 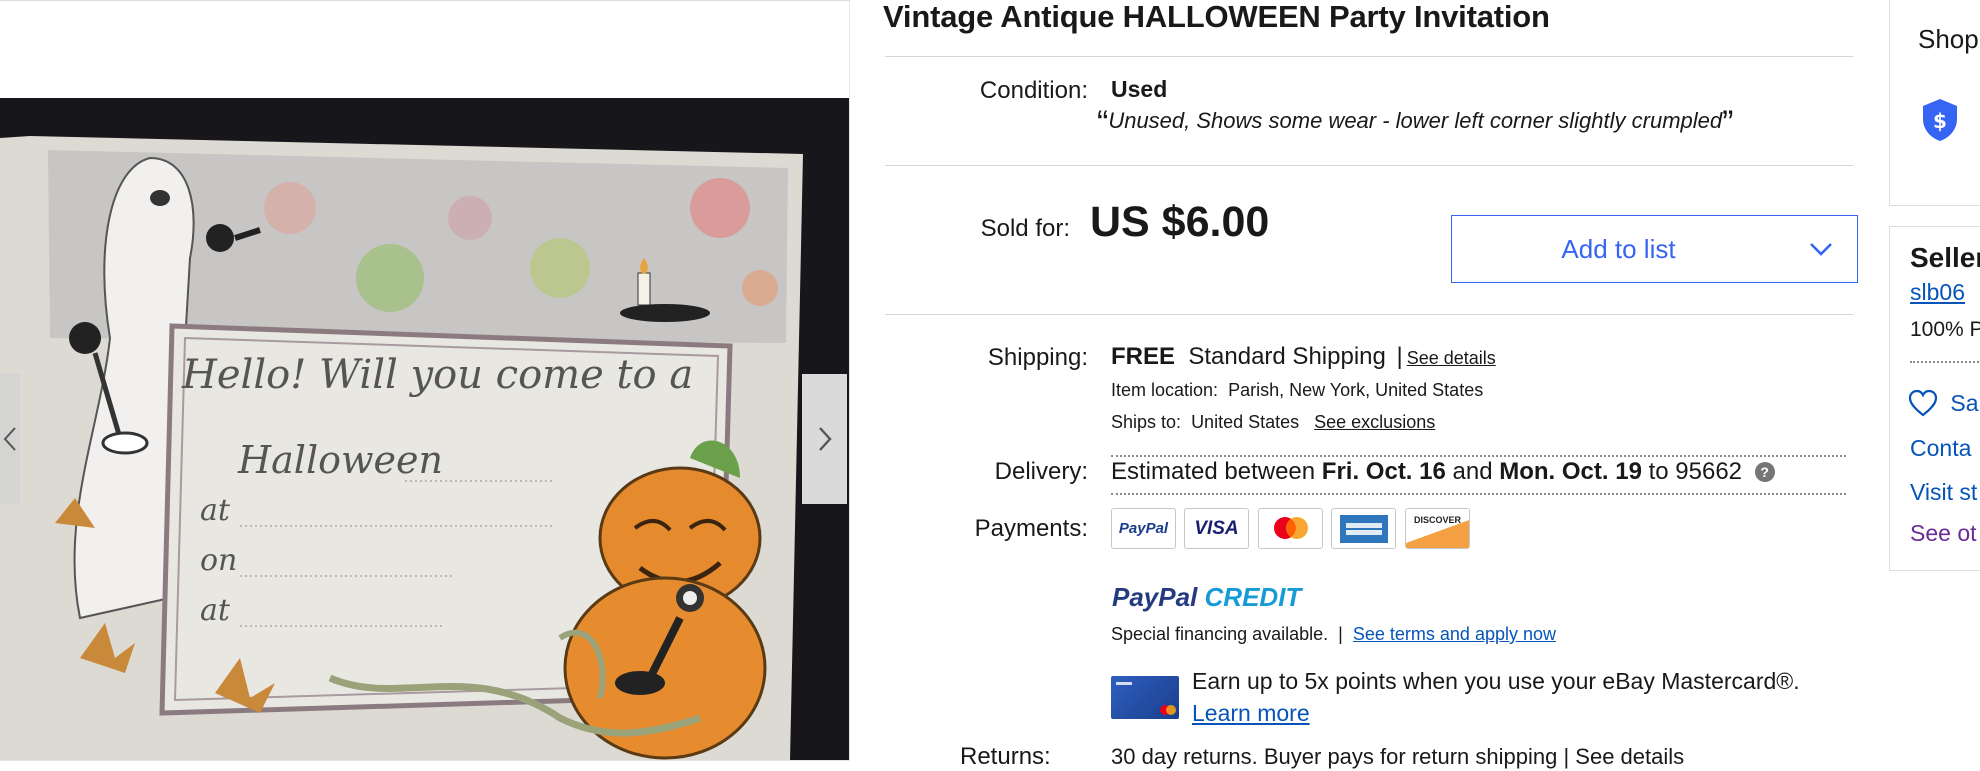 What do you see at coordinates (1025, 228) in the screenshot?
I see `price-label: Sold for:` at bounding box center [1025, 228].